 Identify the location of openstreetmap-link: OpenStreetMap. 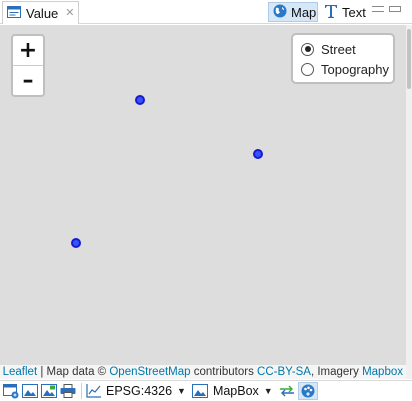
(149, 372).